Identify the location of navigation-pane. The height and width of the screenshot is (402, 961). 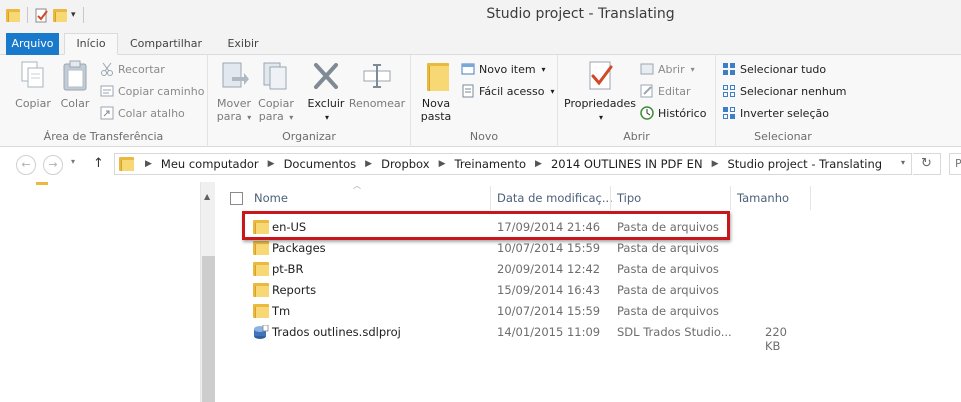
(107, 292).